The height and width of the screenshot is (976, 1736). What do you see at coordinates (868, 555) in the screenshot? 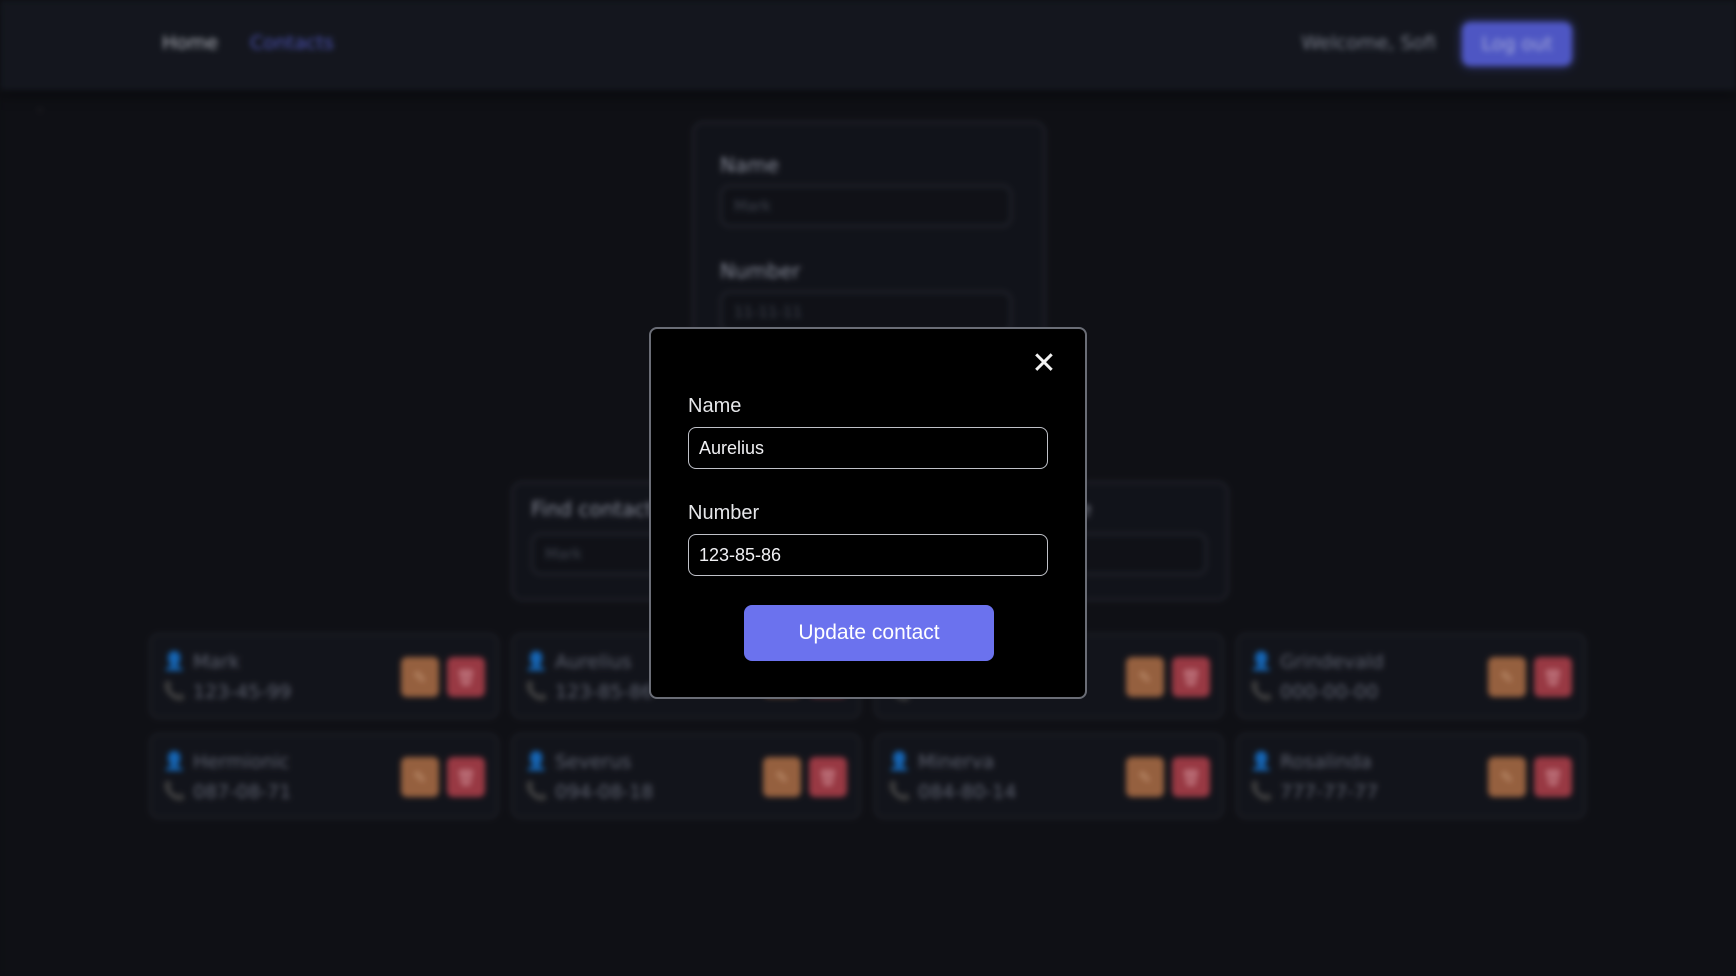
I see `number-input` at bounding box center [868, 555].